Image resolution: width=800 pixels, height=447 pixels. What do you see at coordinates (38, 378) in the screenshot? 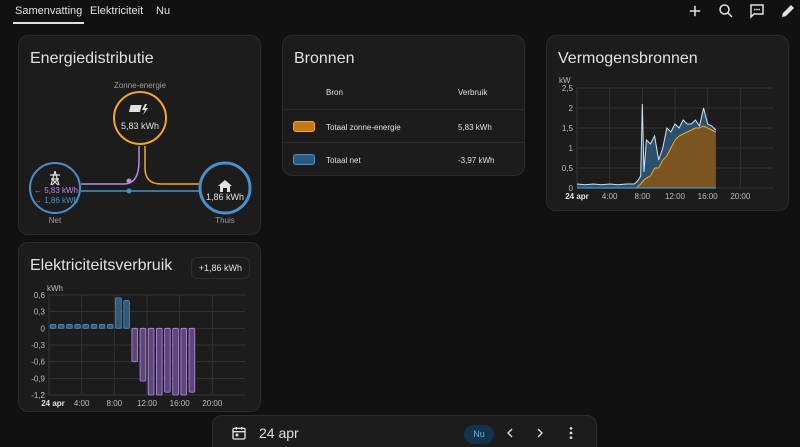
I see `y-tick-label: -0,9` at bounding box center [38, 378].